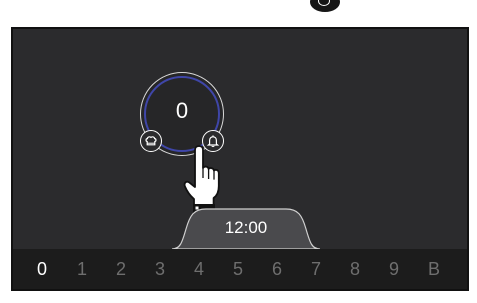  I want to click on top-button-icon, so click(325, 7).